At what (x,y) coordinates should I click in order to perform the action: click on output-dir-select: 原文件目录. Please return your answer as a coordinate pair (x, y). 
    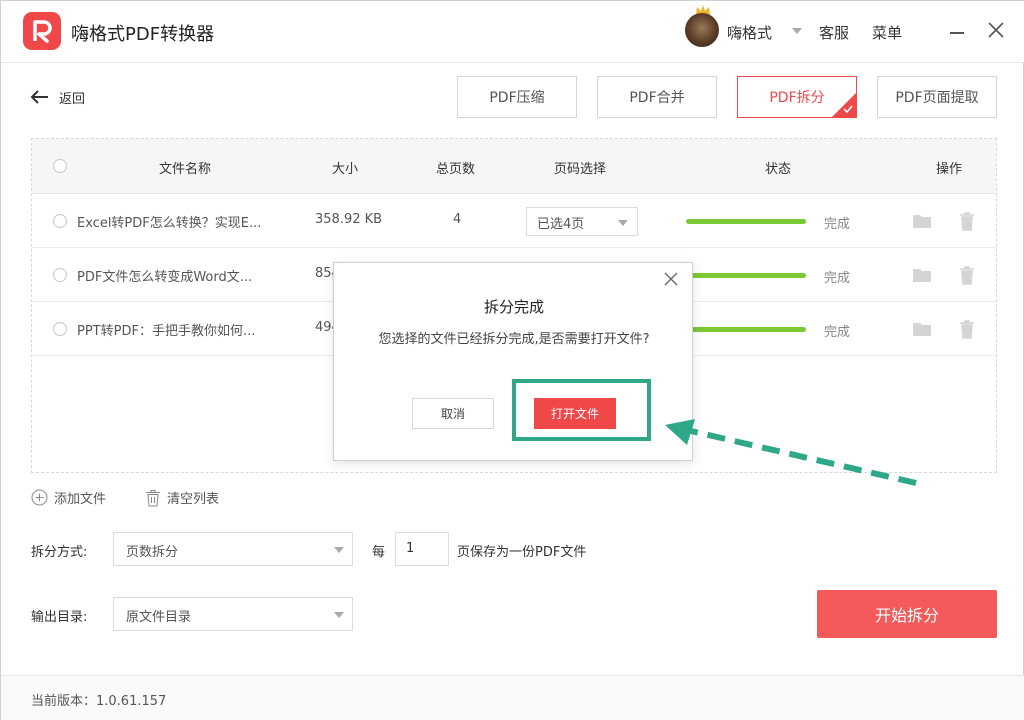
    Looking at the image, I should click on (233, 614).